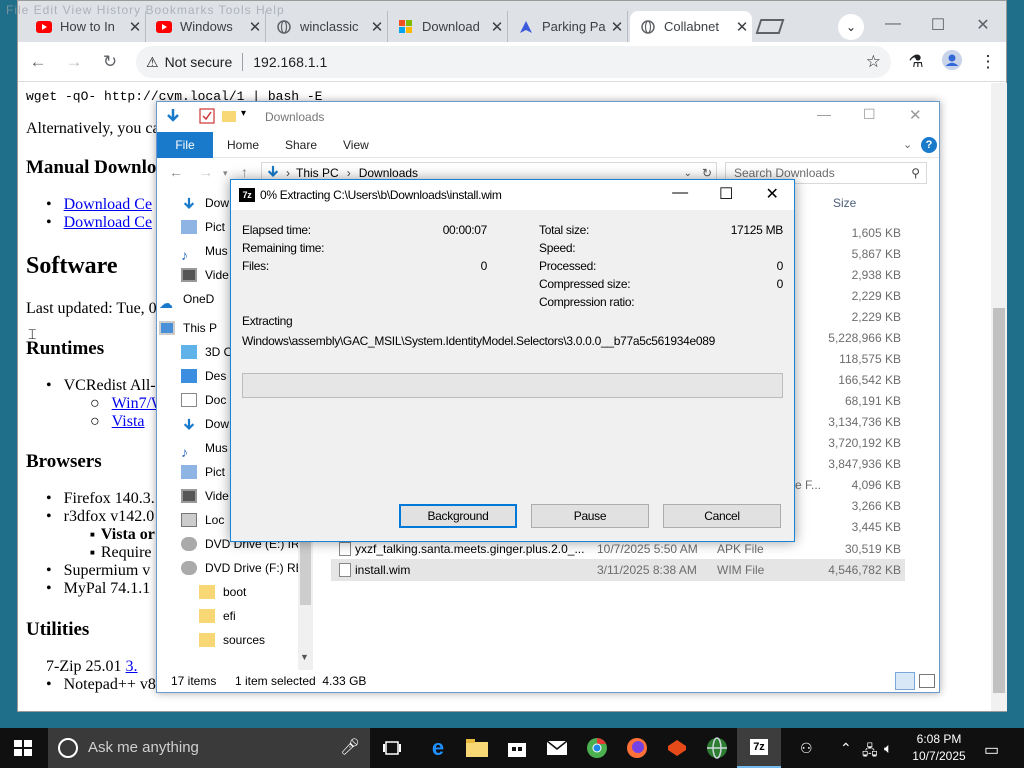 The height and width of the screenshot is (768, 1024). Describe the element at coordinates (983, 25) in the screenshot. I see `close-window-icon: ✕` at that location.